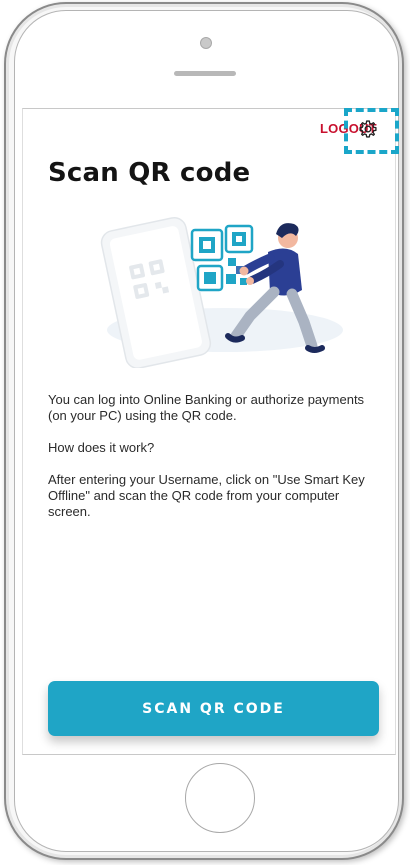 Image resolution: width=410 pixels, height=865 pixels. What do you see at coordinates (205, 73) in the screenshot?
I see `earpiece-speaker` at bounding box center [205, 73].